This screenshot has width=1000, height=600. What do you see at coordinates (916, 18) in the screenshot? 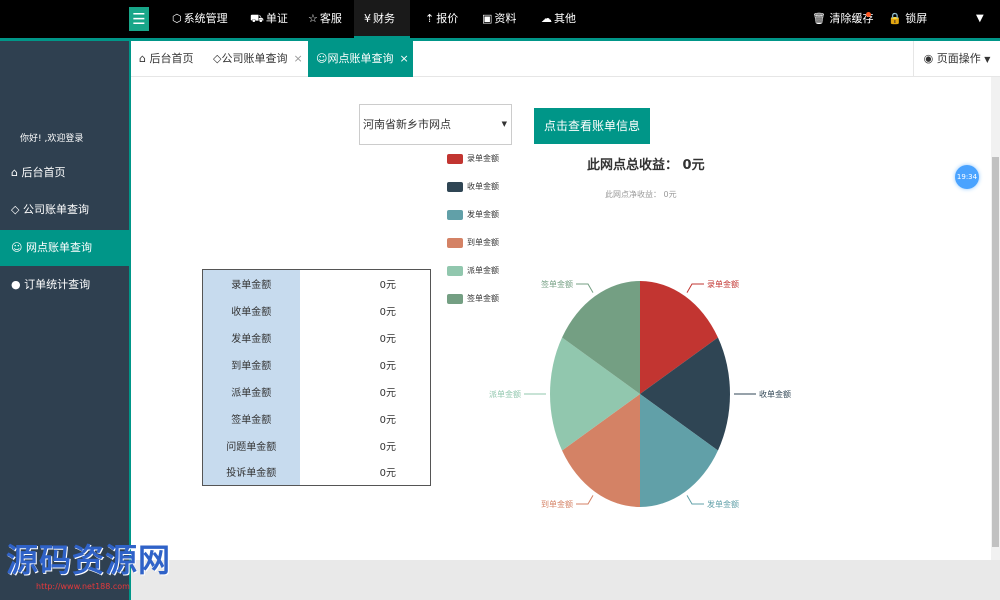
I see `lock-label: 锁屏` at bounding box center [916, 18].